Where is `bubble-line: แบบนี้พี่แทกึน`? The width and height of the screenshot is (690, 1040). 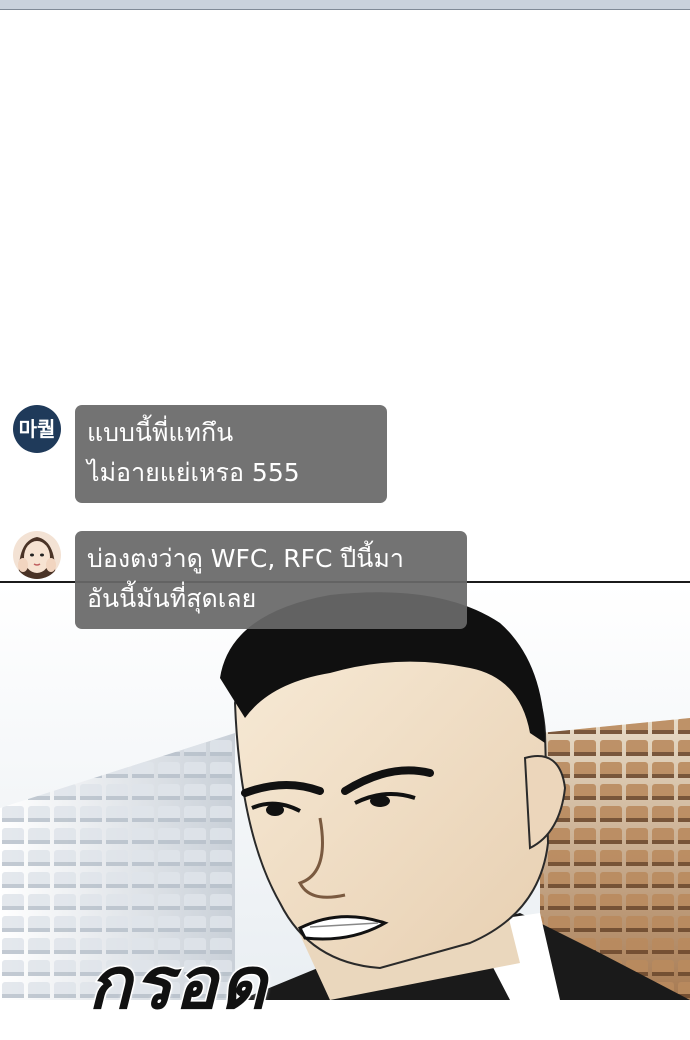
bubble-line: แบบนี้พี่แทกึน is located at coordinates (160, 432).